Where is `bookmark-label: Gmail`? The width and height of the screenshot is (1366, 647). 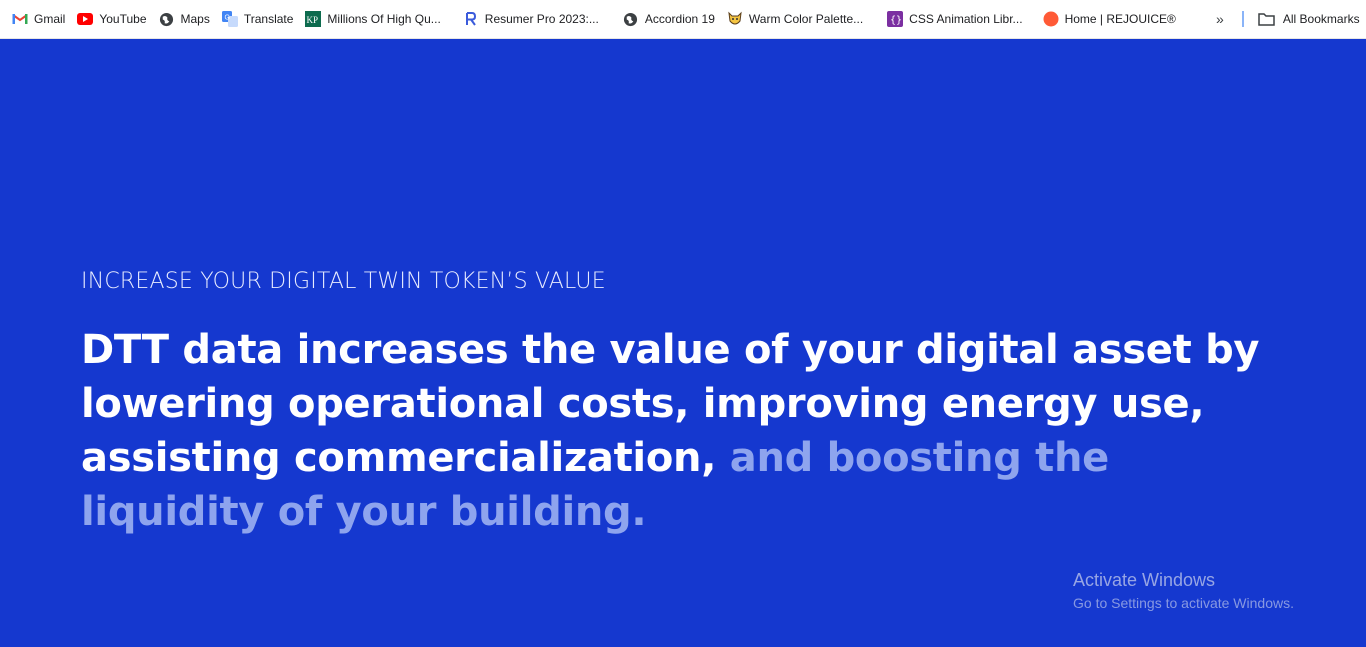 bookmark-label: Gmail is located at coordinates (50, 19).